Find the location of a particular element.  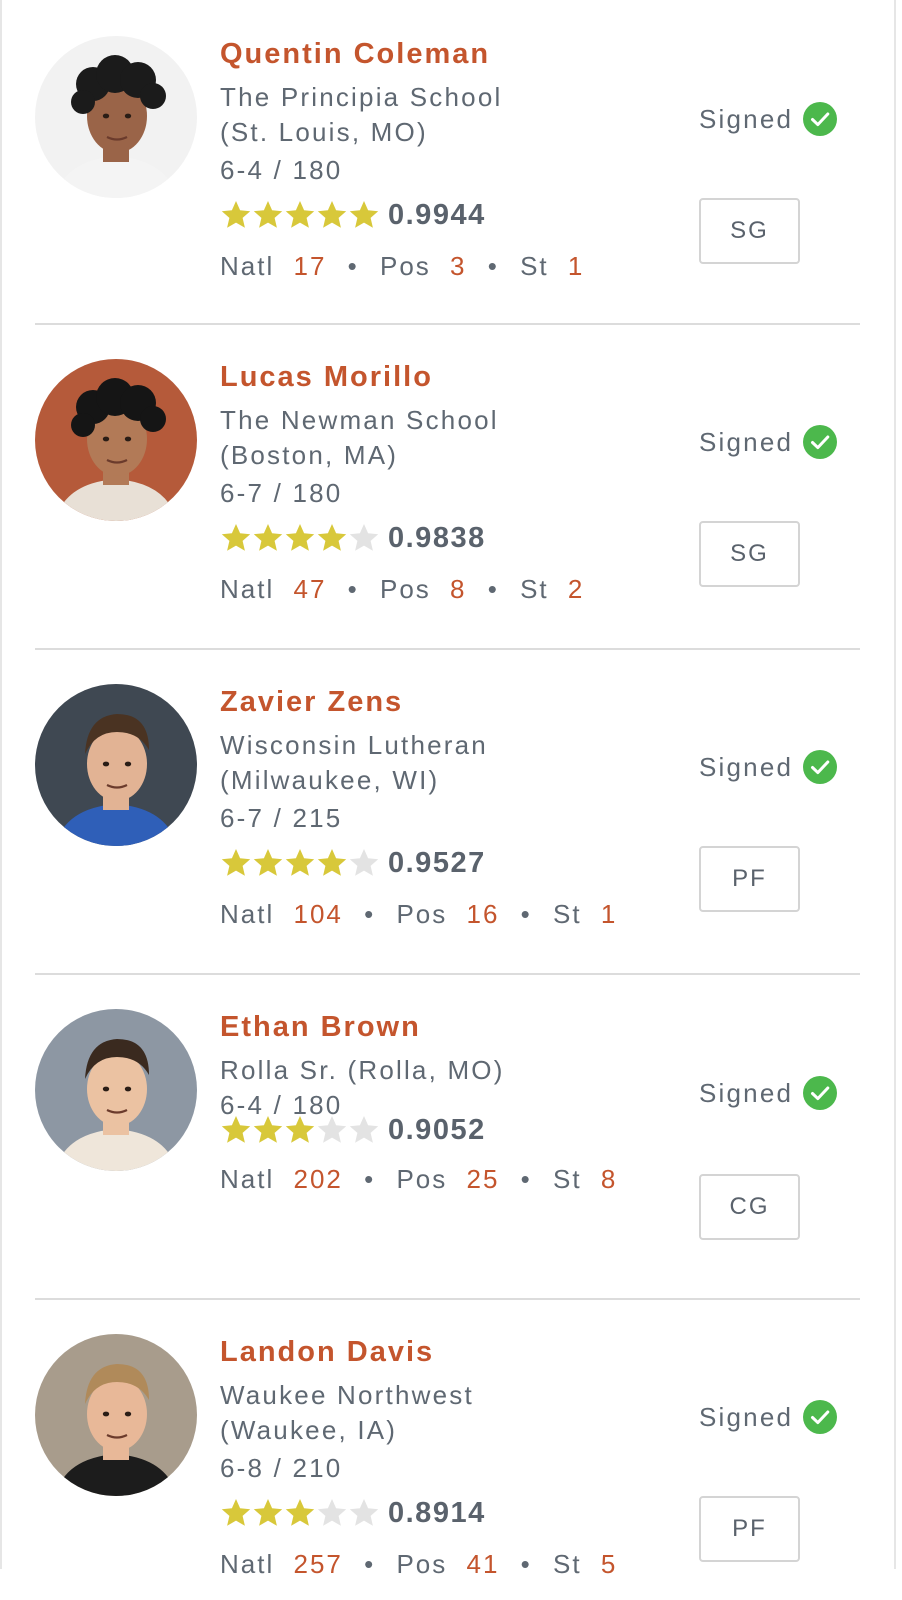

school-line: Rolla Sr. (Rolla, MO) is located at coordinates (362, 1070).